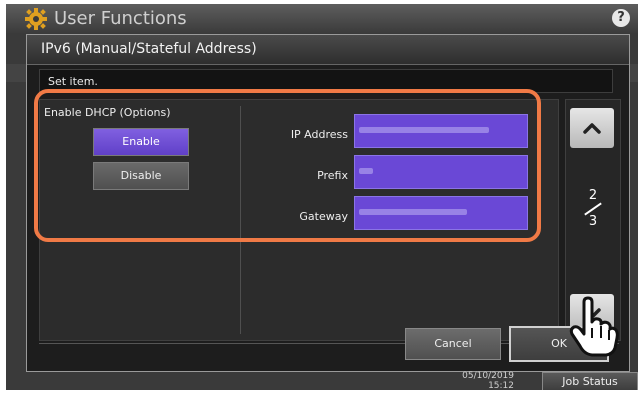  What do you see at coordinates (326, 81) in the screenshot?
I see `instruction-bar: Set item.` at bounding box center [326, 81].